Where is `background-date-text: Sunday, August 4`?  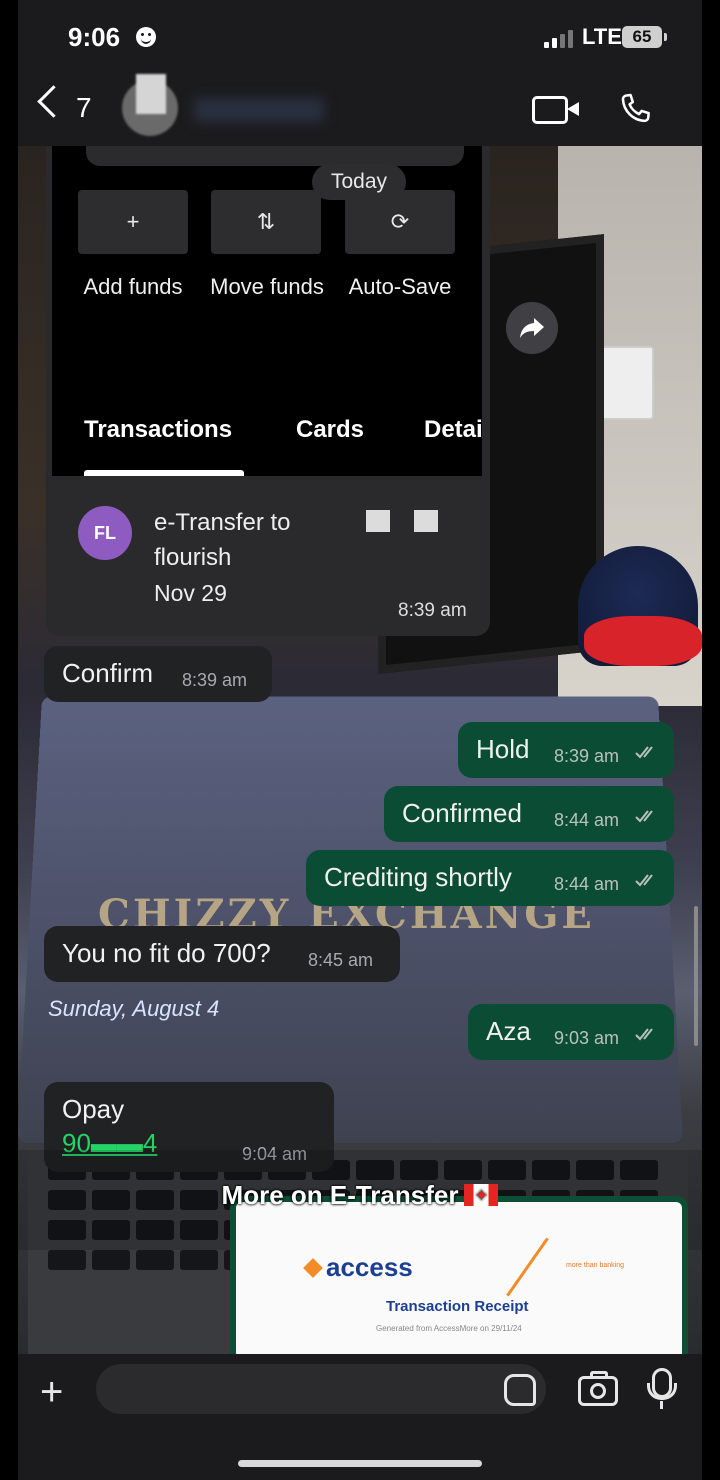
background-date-text: Sunday, August 4 is located at coordinates (134, 1008).